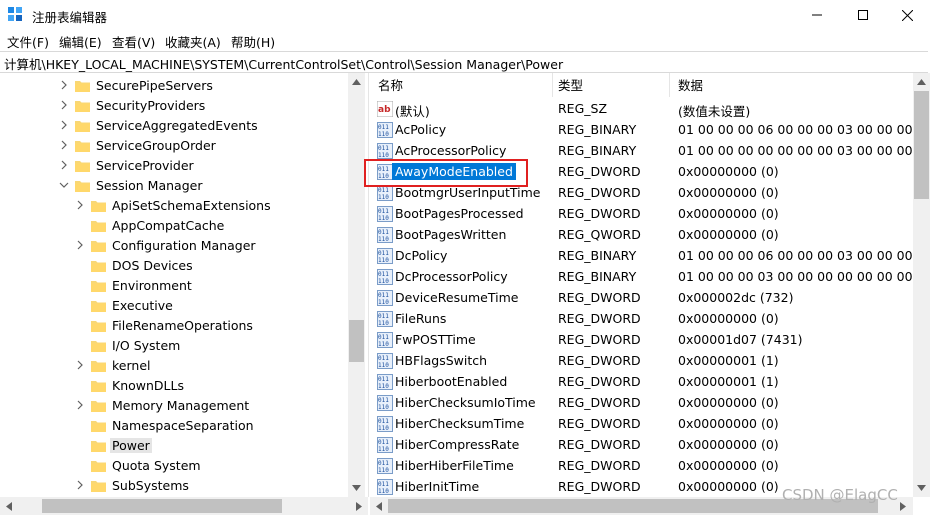 The width and height of the screenshot is (930, 515). I want to click on tree-item: ApiSetSchemaExtensions, so click(173, 205).